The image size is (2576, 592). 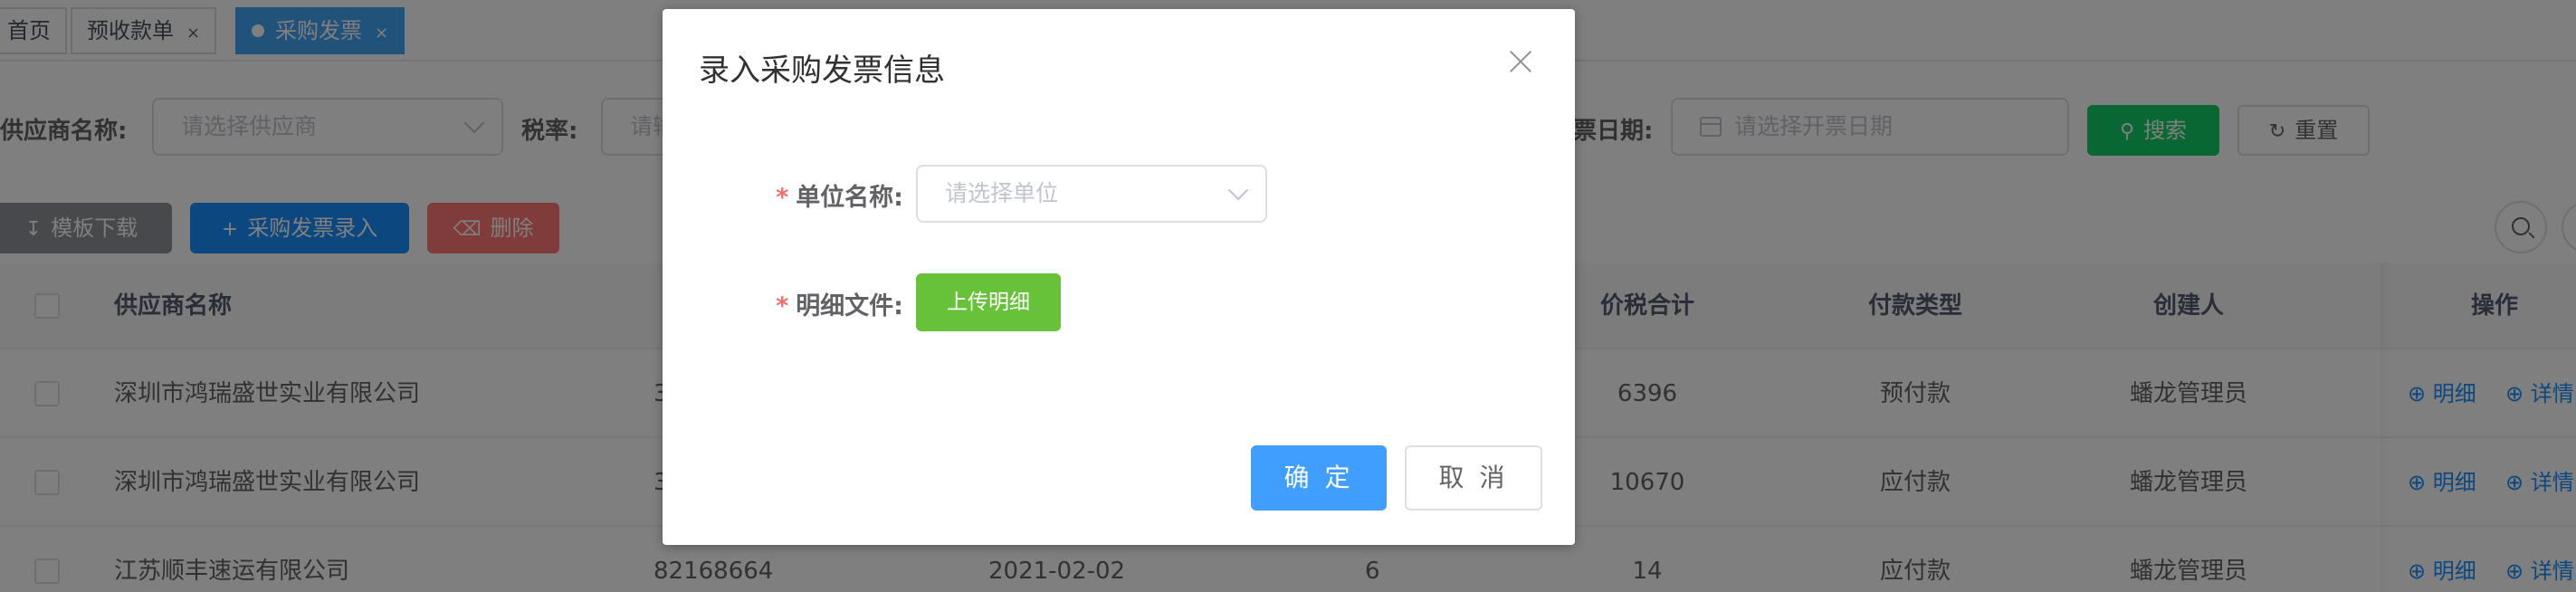 I want to click on unit-name-label-text: 单位名称:, so click(x=850, y=198).